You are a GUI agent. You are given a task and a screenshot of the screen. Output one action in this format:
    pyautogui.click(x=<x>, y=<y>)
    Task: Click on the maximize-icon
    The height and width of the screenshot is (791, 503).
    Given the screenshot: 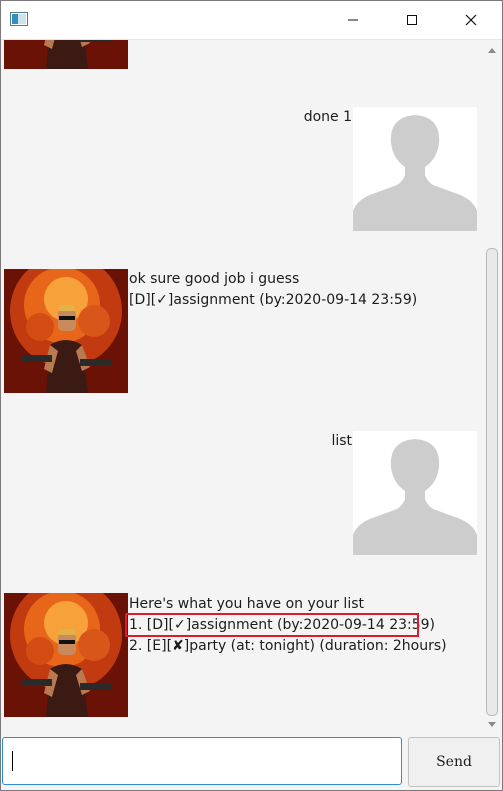 What is the action you would take?
    pyautogui.click(x=412, y=20)
    